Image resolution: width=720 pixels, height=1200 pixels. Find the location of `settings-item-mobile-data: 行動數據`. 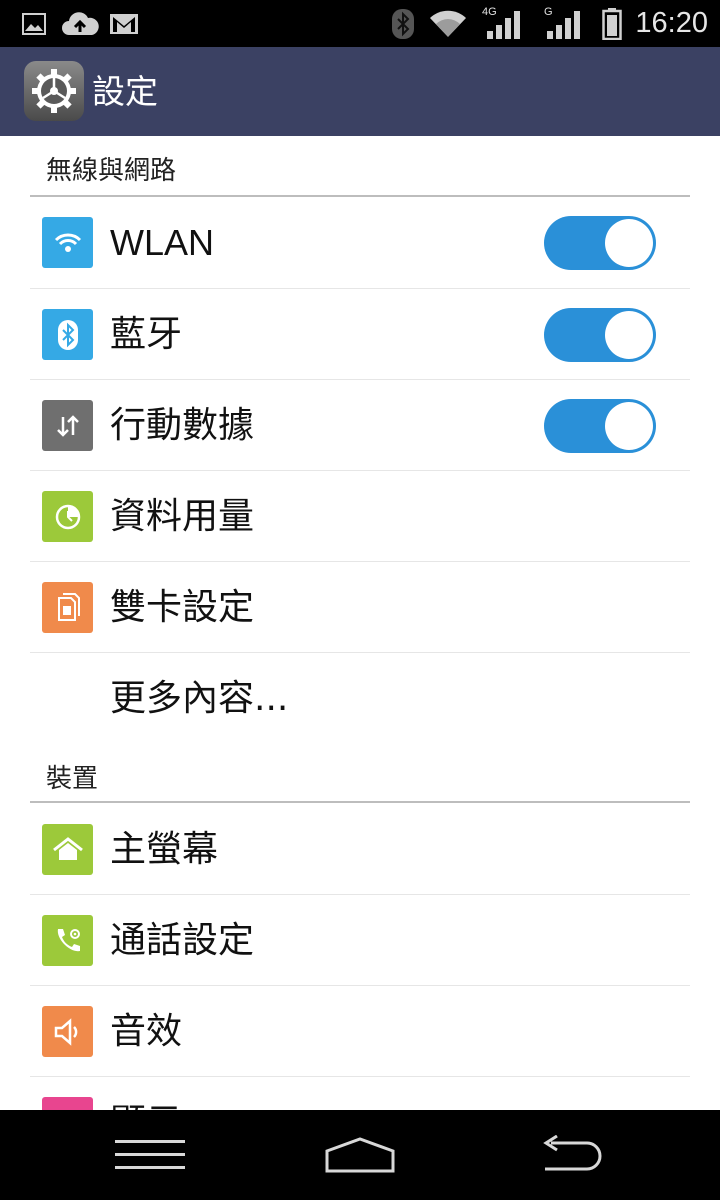

settings-item-mobile-data: 行動數據 is located at coordinates (360, 425).